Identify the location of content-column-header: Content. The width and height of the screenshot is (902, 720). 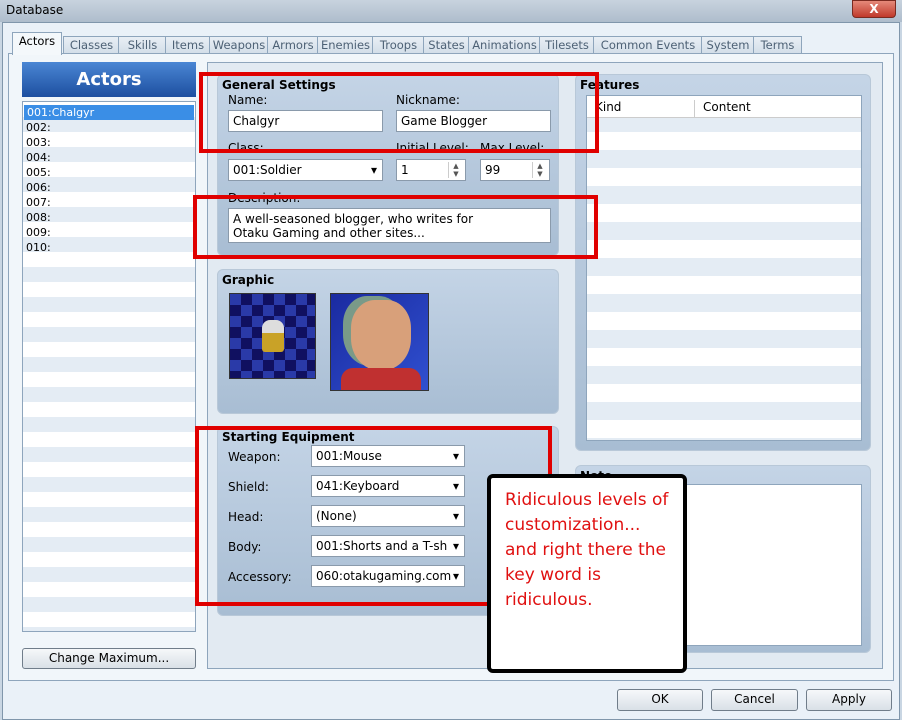
(778, 107).